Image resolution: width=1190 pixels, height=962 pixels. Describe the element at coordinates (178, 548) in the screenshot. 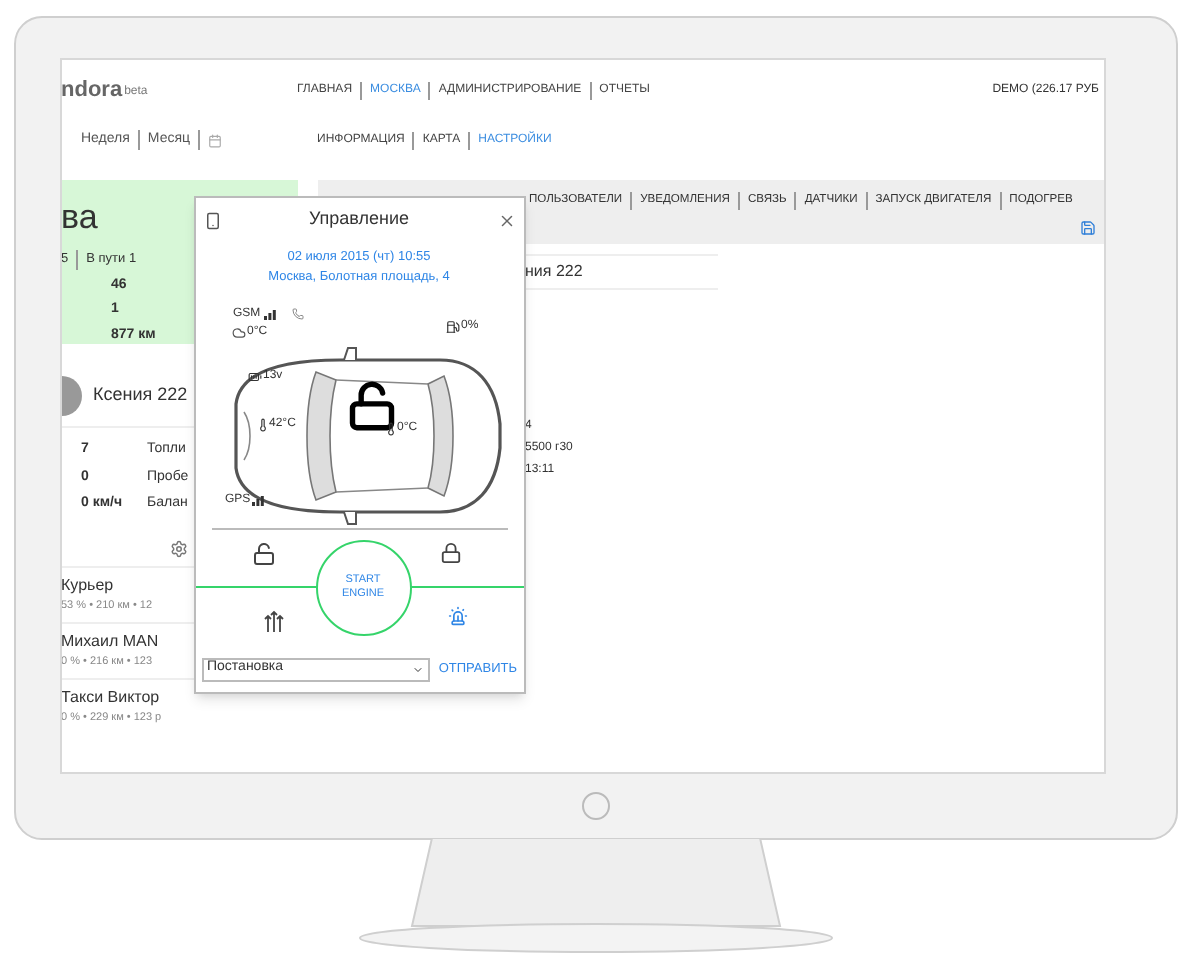

I see `settings-icon` at that location.